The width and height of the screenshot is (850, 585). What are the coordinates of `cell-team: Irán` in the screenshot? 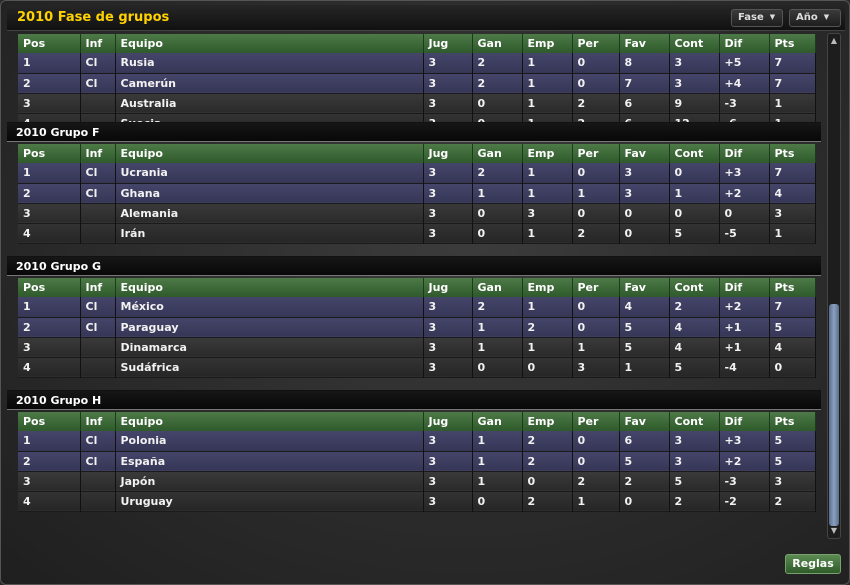 It's located at (269, 233).